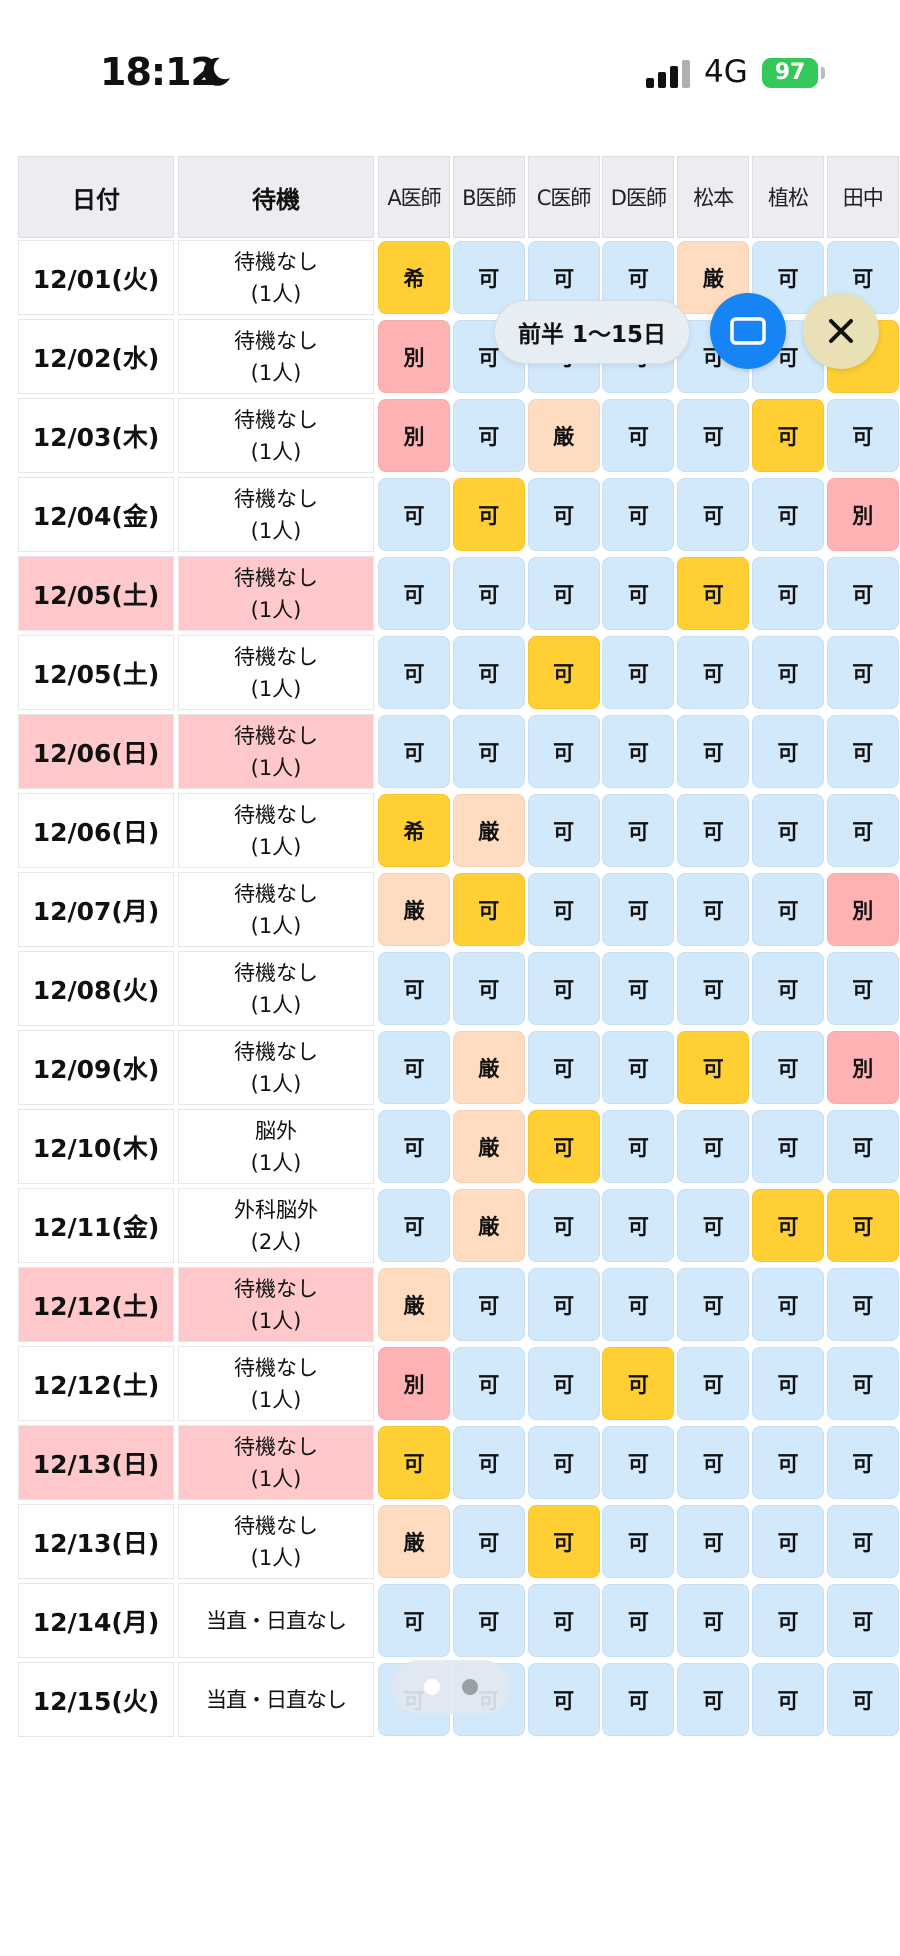 The image size is (900, 1956). I want to click on header-doctor-6: 植松, so click(788, 197).